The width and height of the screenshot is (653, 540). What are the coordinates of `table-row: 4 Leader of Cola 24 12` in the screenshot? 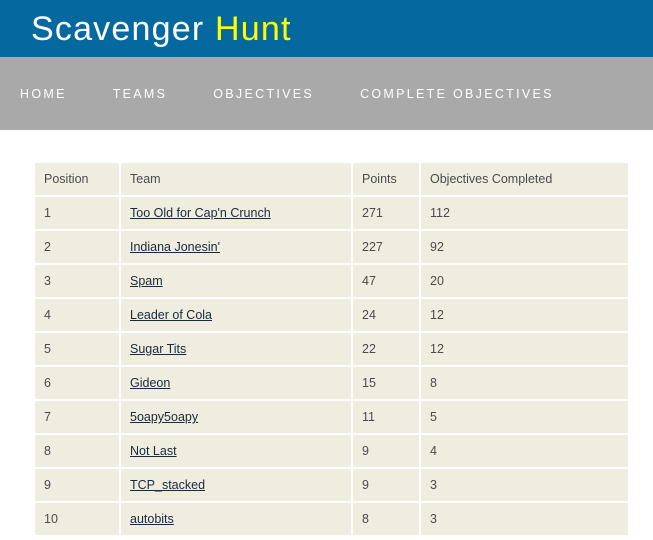 It's located at (331, 315).